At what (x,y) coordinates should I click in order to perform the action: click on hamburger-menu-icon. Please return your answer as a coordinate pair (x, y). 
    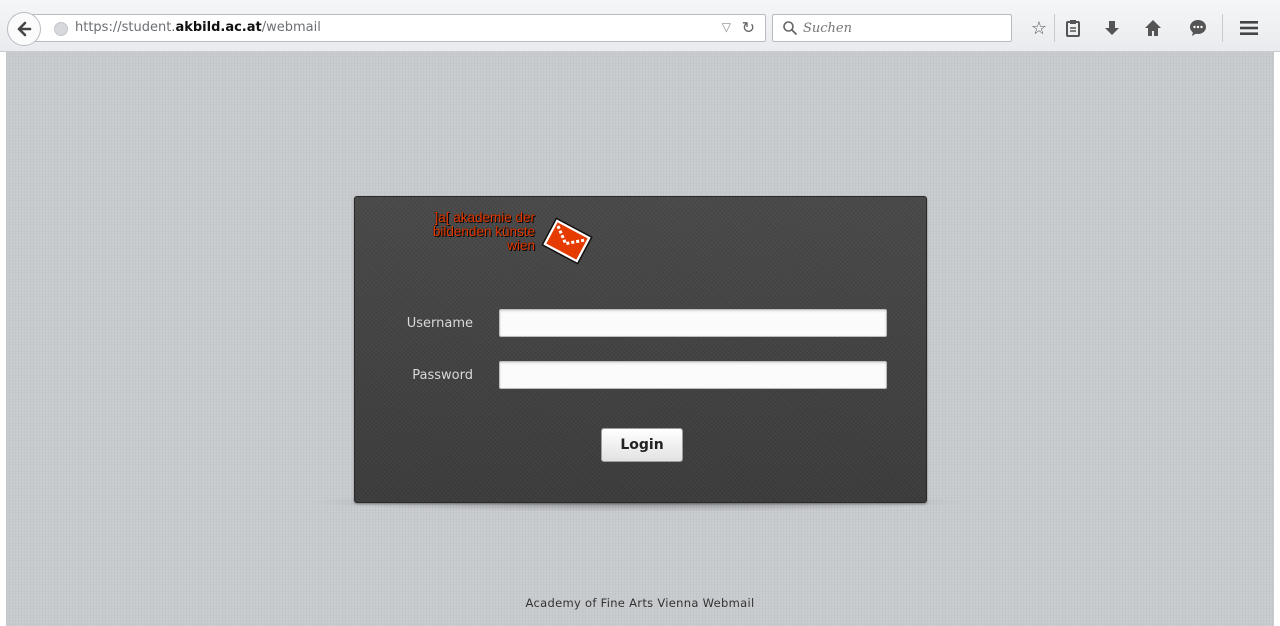
    Looking at the image, I should click on (1249, 28).